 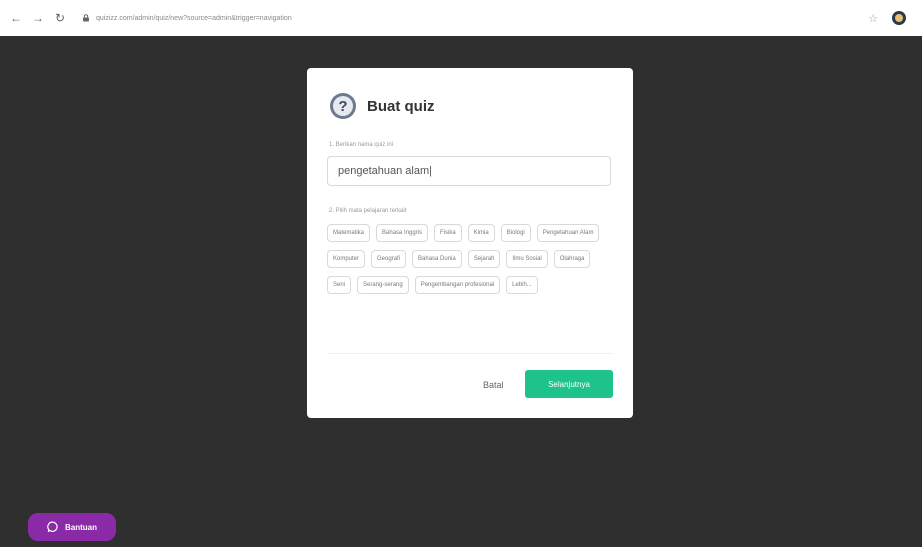 What do you see at coordinates (81, 527) in the screenshot?
I see `help-button-label: Bantuan` at bounding box center [81, 527].